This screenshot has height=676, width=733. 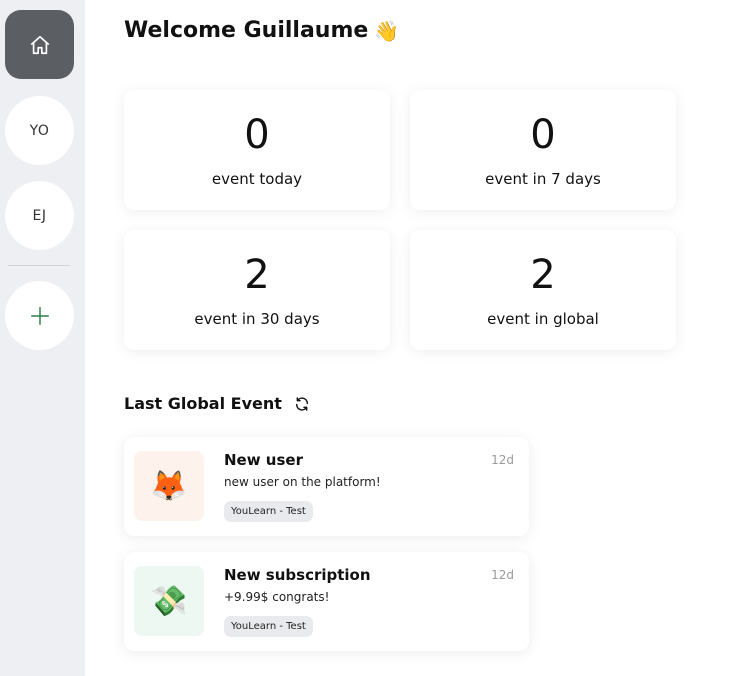 I want to click on event-title: New subscription, so click(x=297, y=575).